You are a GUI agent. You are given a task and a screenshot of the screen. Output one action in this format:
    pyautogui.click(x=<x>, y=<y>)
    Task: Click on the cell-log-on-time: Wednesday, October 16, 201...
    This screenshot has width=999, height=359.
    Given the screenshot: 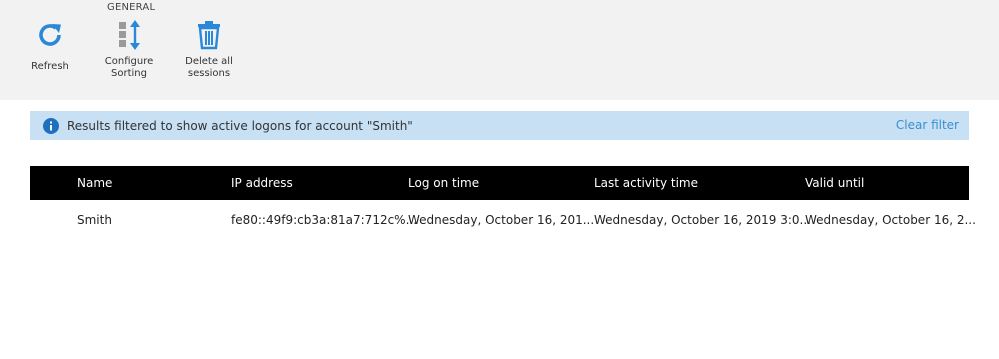 What is the action you would take?
    pyautogui.click(x=501, y=220)
    